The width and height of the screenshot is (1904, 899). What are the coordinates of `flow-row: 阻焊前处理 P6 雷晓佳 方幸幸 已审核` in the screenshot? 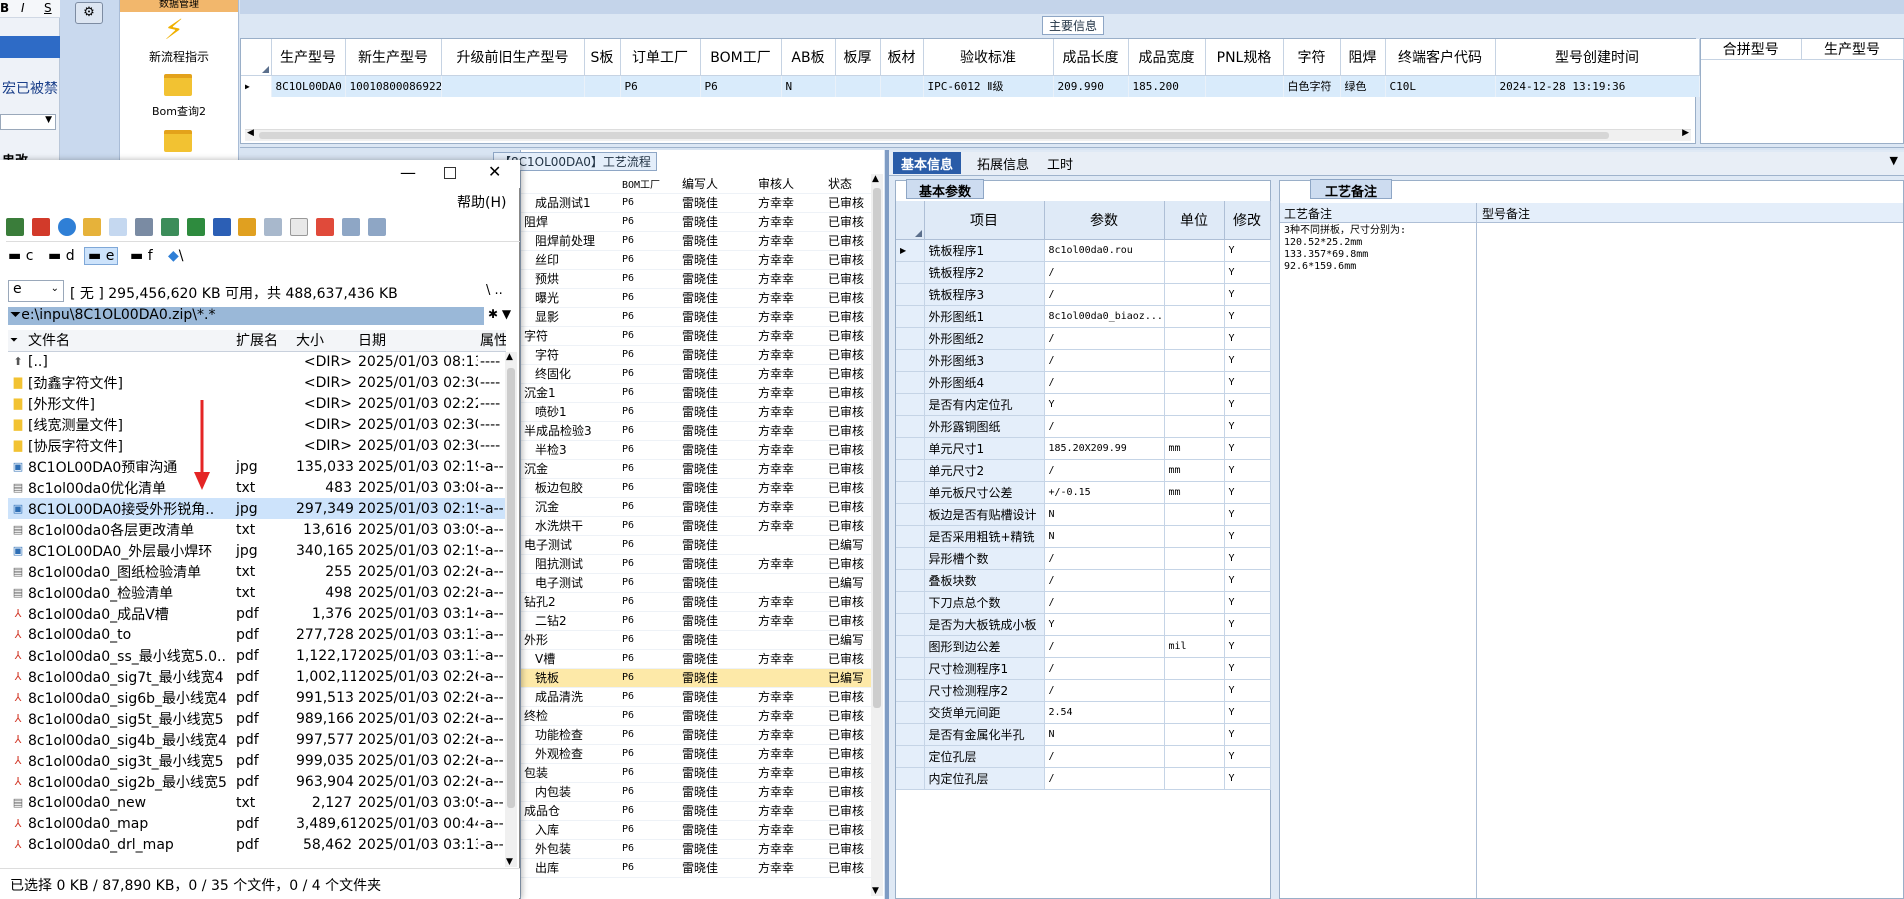 It's located at (696, 241).